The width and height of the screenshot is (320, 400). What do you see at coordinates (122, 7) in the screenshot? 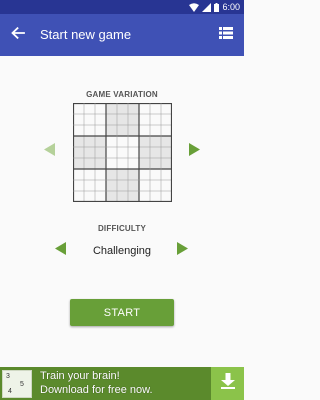
I see `status-bar: 6:00` at bounding box center [122, 7].